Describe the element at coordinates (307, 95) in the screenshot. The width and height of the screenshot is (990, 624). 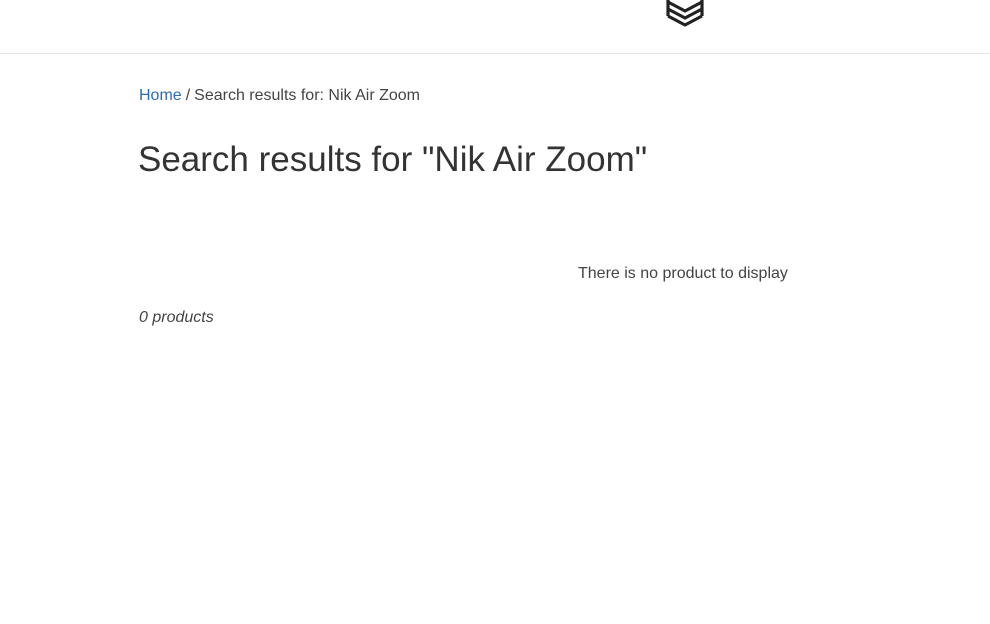
I see `breadcrumb-current: Search results for: Nik Air Zoom` at that location.